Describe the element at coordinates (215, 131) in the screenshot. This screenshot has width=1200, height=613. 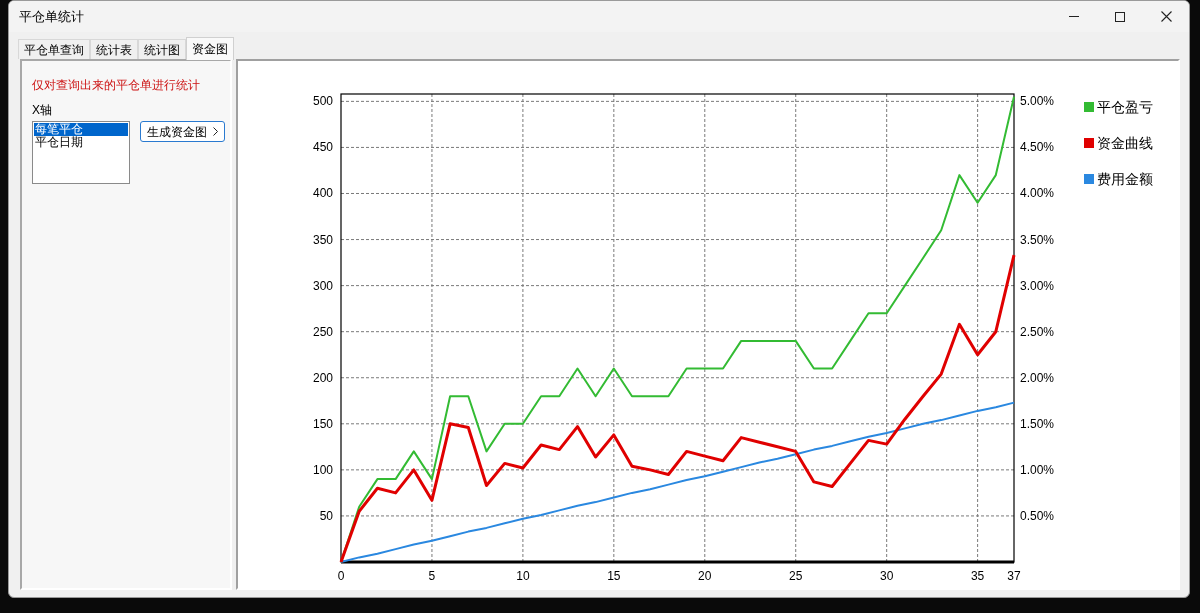
I see `chevron-icon` at that location.